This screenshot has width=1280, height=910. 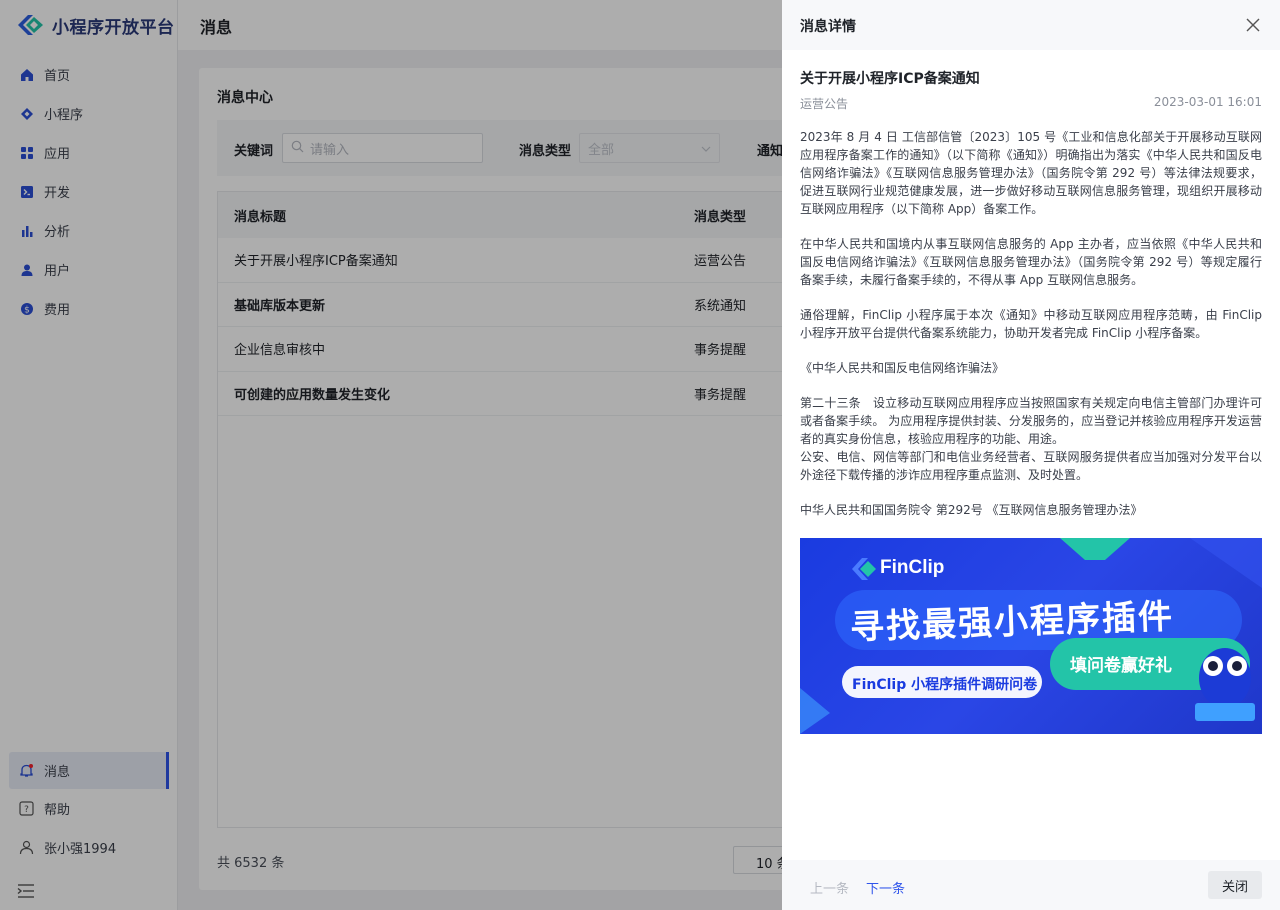 What do you see at coordinates (912, 567) in the screenshot?
I see `banner-brand: FinClip` at bounding box center [912, 567].